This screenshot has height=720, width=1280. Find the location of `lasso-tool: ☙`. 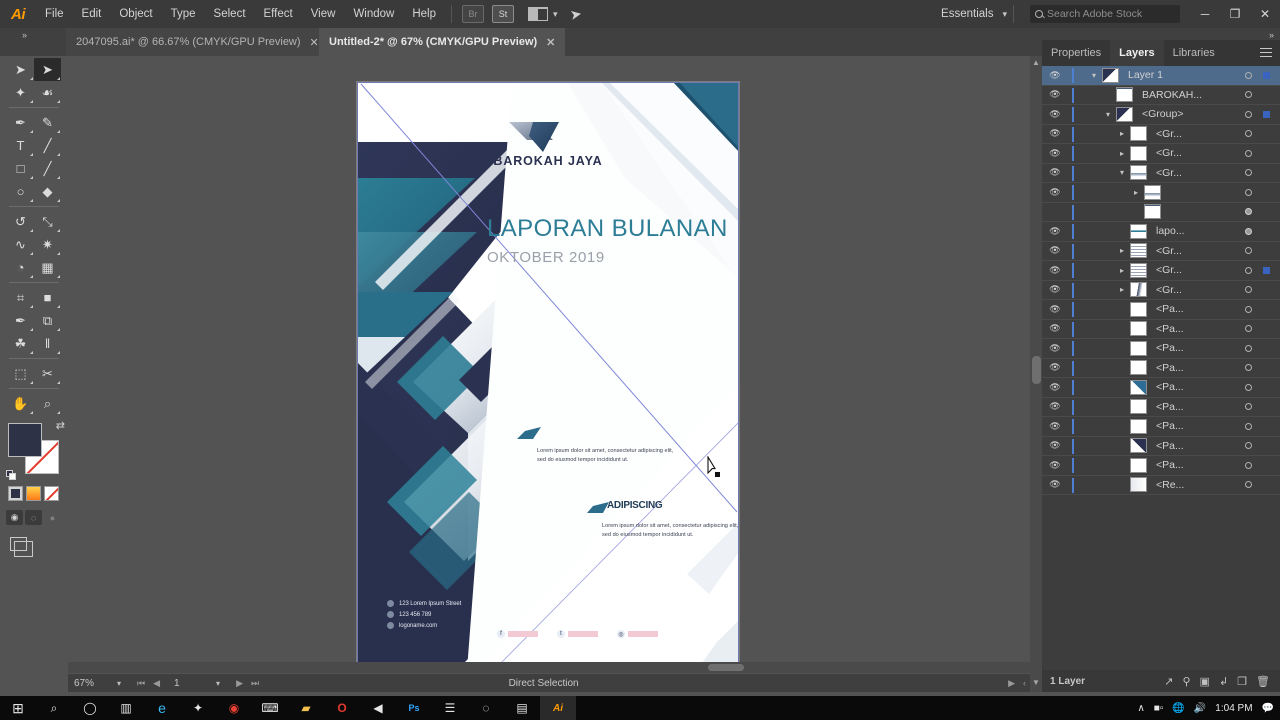

lasso-tool: ☙ is located at coordinates (47, 92).